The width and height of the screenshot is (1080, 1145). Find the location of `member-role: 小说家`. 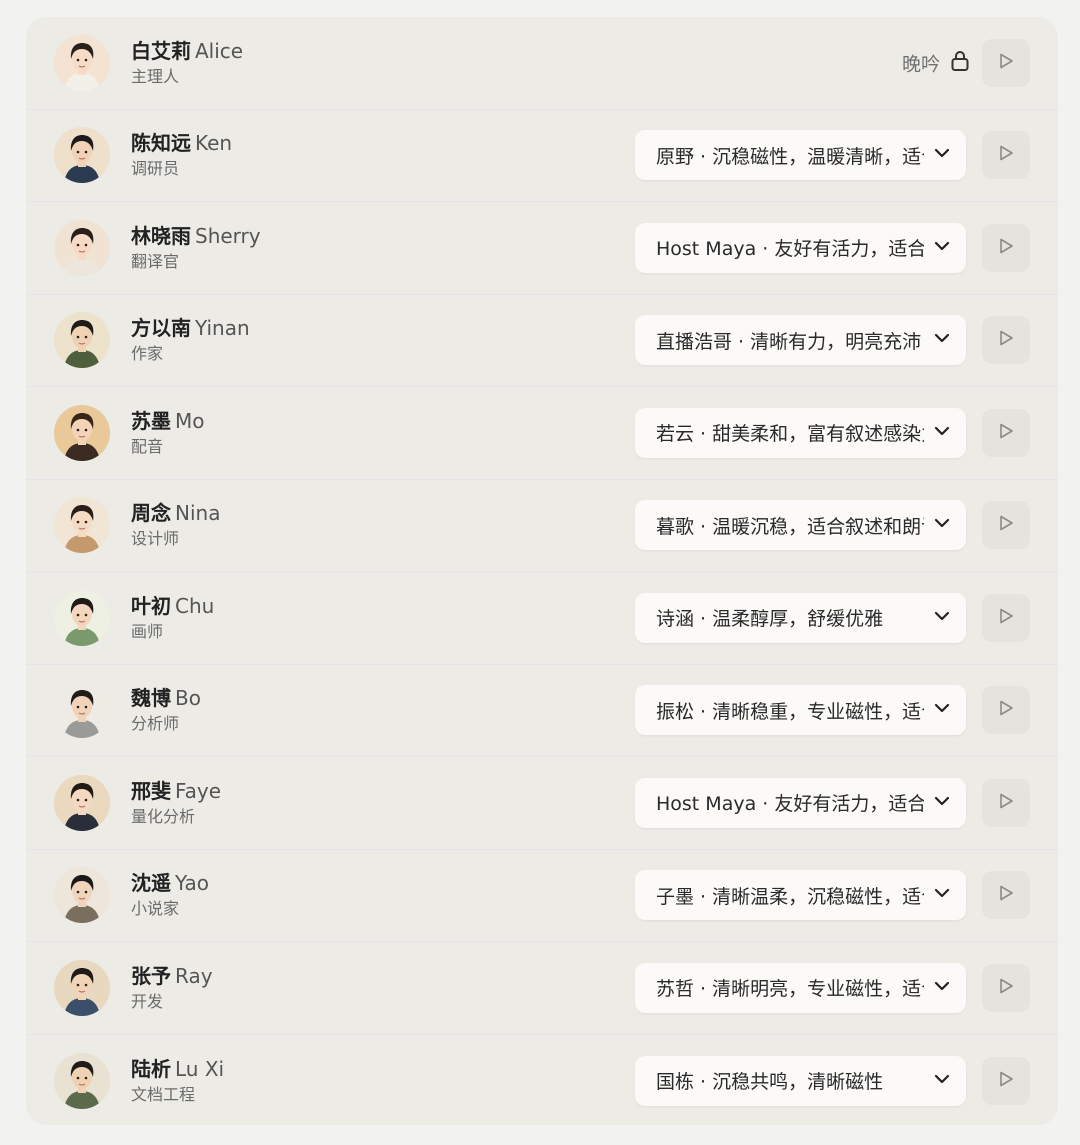

member-role: 小说家 is located at coordinates (155, 909).